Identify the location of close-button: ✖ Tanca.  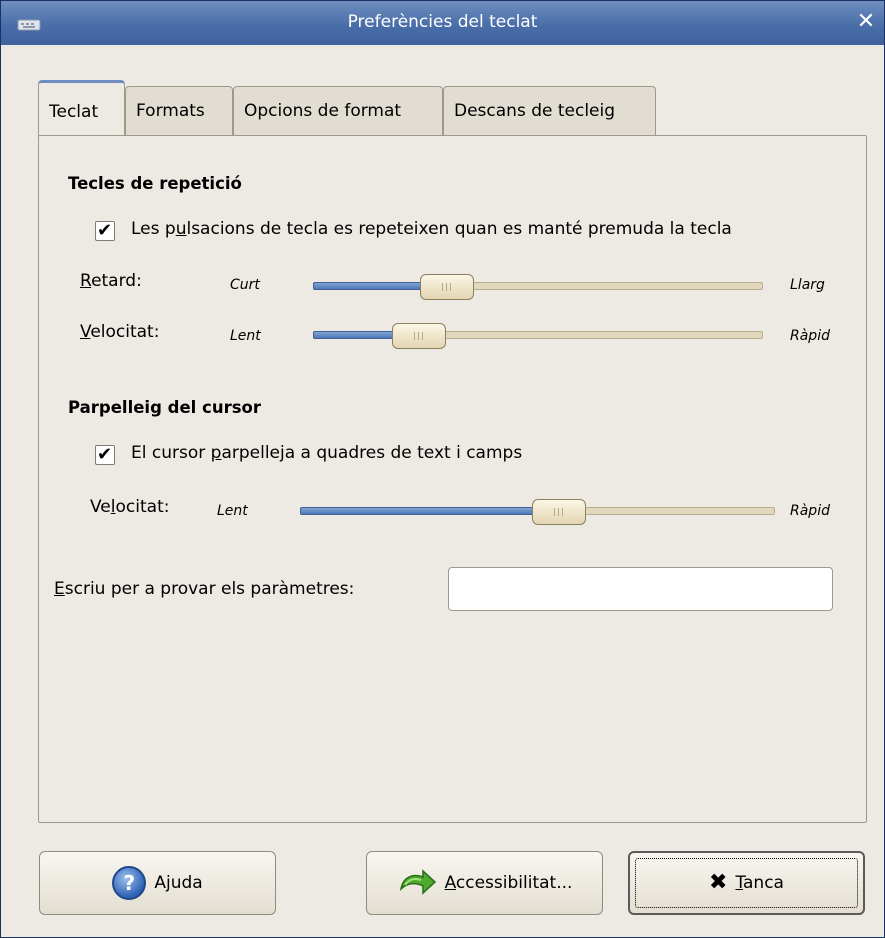
(746, 883).